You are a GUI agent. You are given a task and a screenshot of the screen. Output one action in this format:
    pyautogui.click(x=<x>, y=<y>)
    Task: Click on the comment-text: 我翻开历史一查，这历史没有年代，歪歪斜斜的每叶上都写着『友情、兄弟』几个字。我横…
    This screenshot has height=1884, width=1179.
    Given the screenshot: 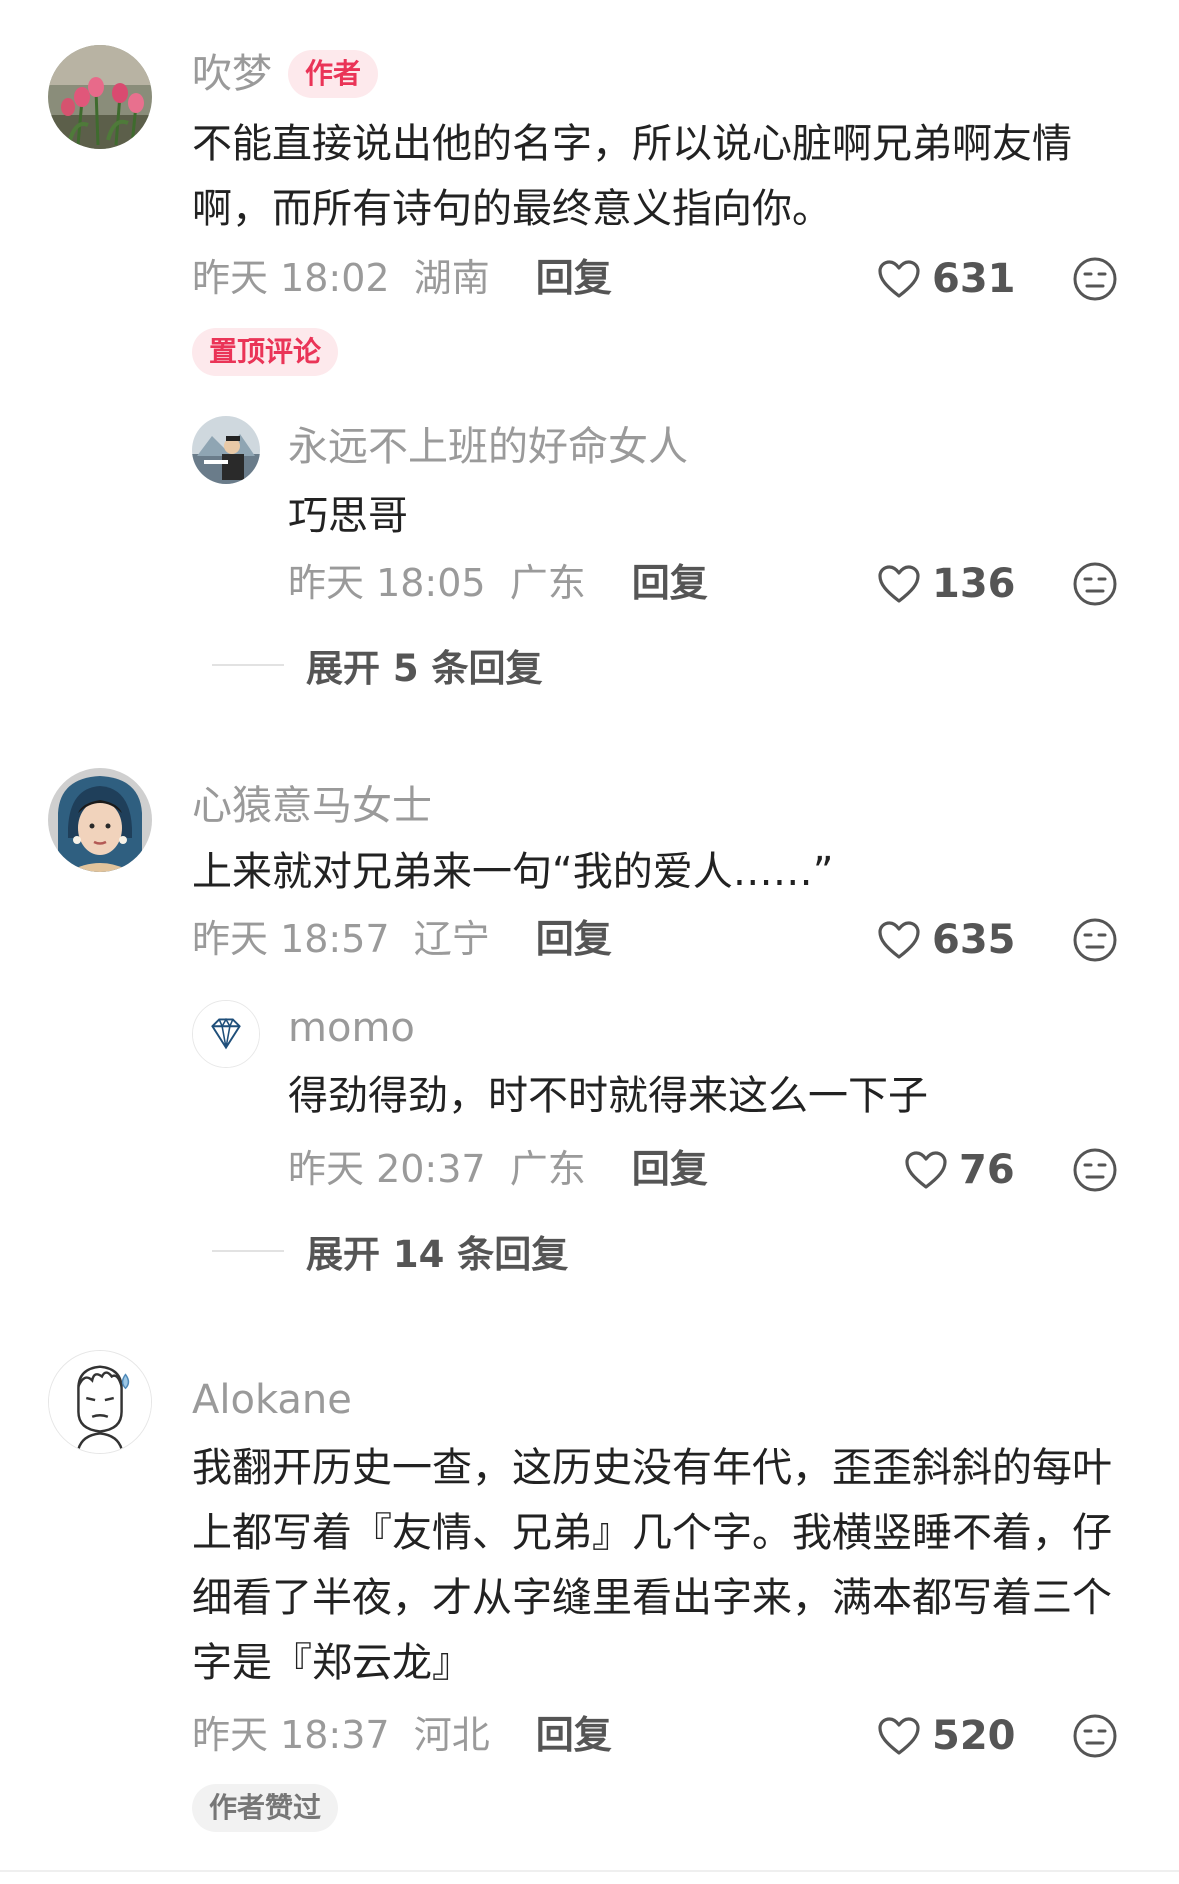 What is the action you would take?
    pyautogui.click(x=652, y=1565)
    